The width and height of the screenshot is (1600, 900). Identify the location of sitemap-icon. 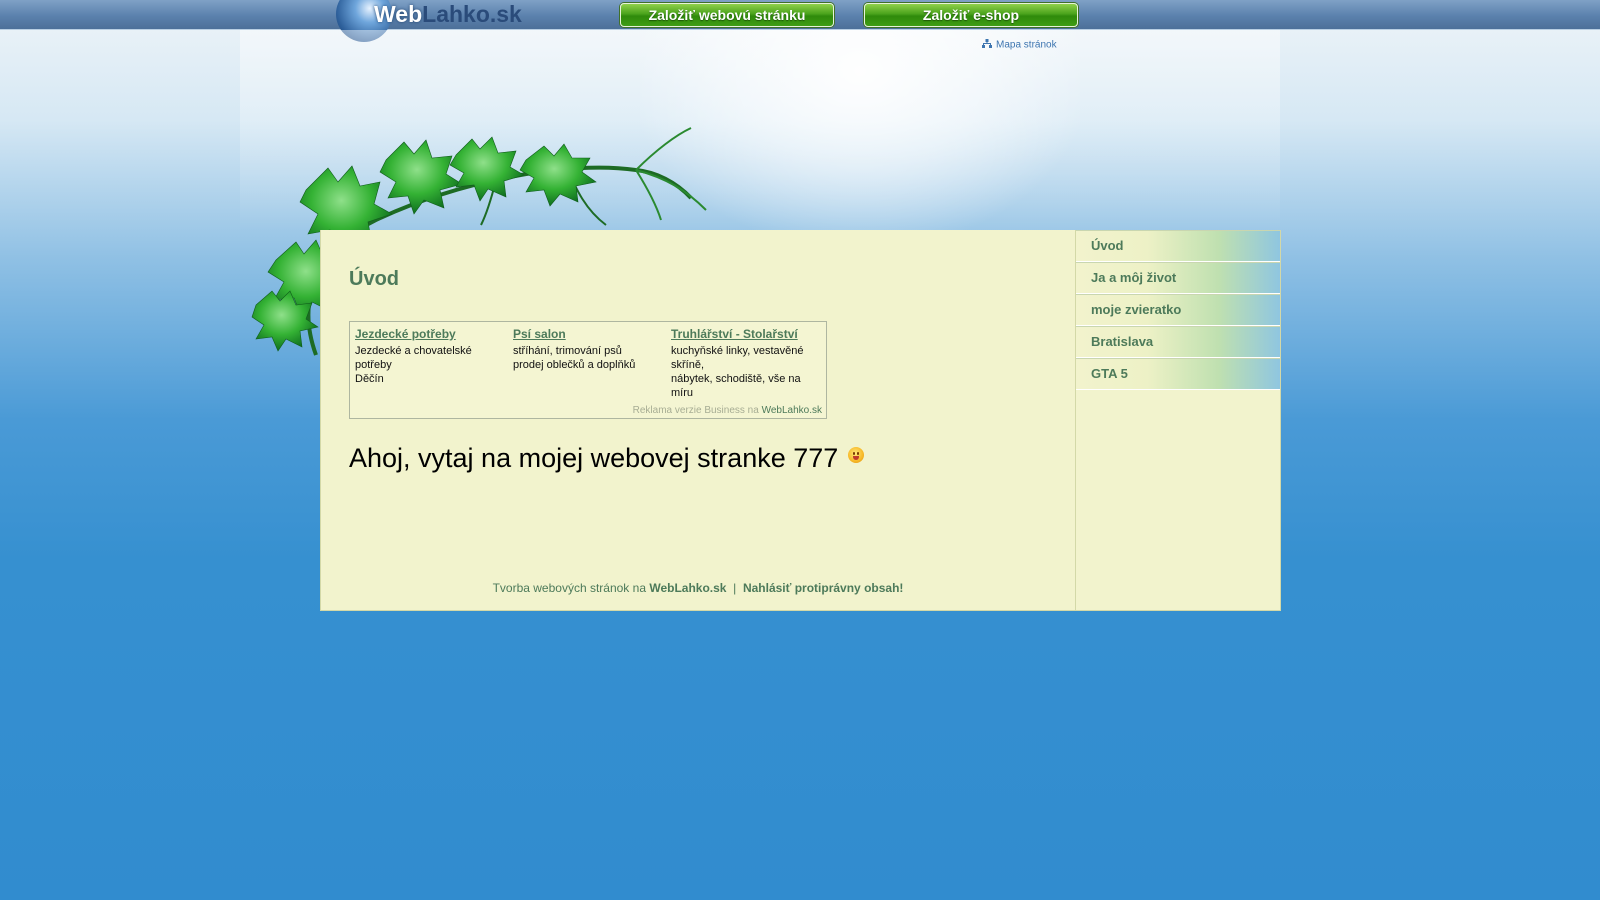
(987, 45).